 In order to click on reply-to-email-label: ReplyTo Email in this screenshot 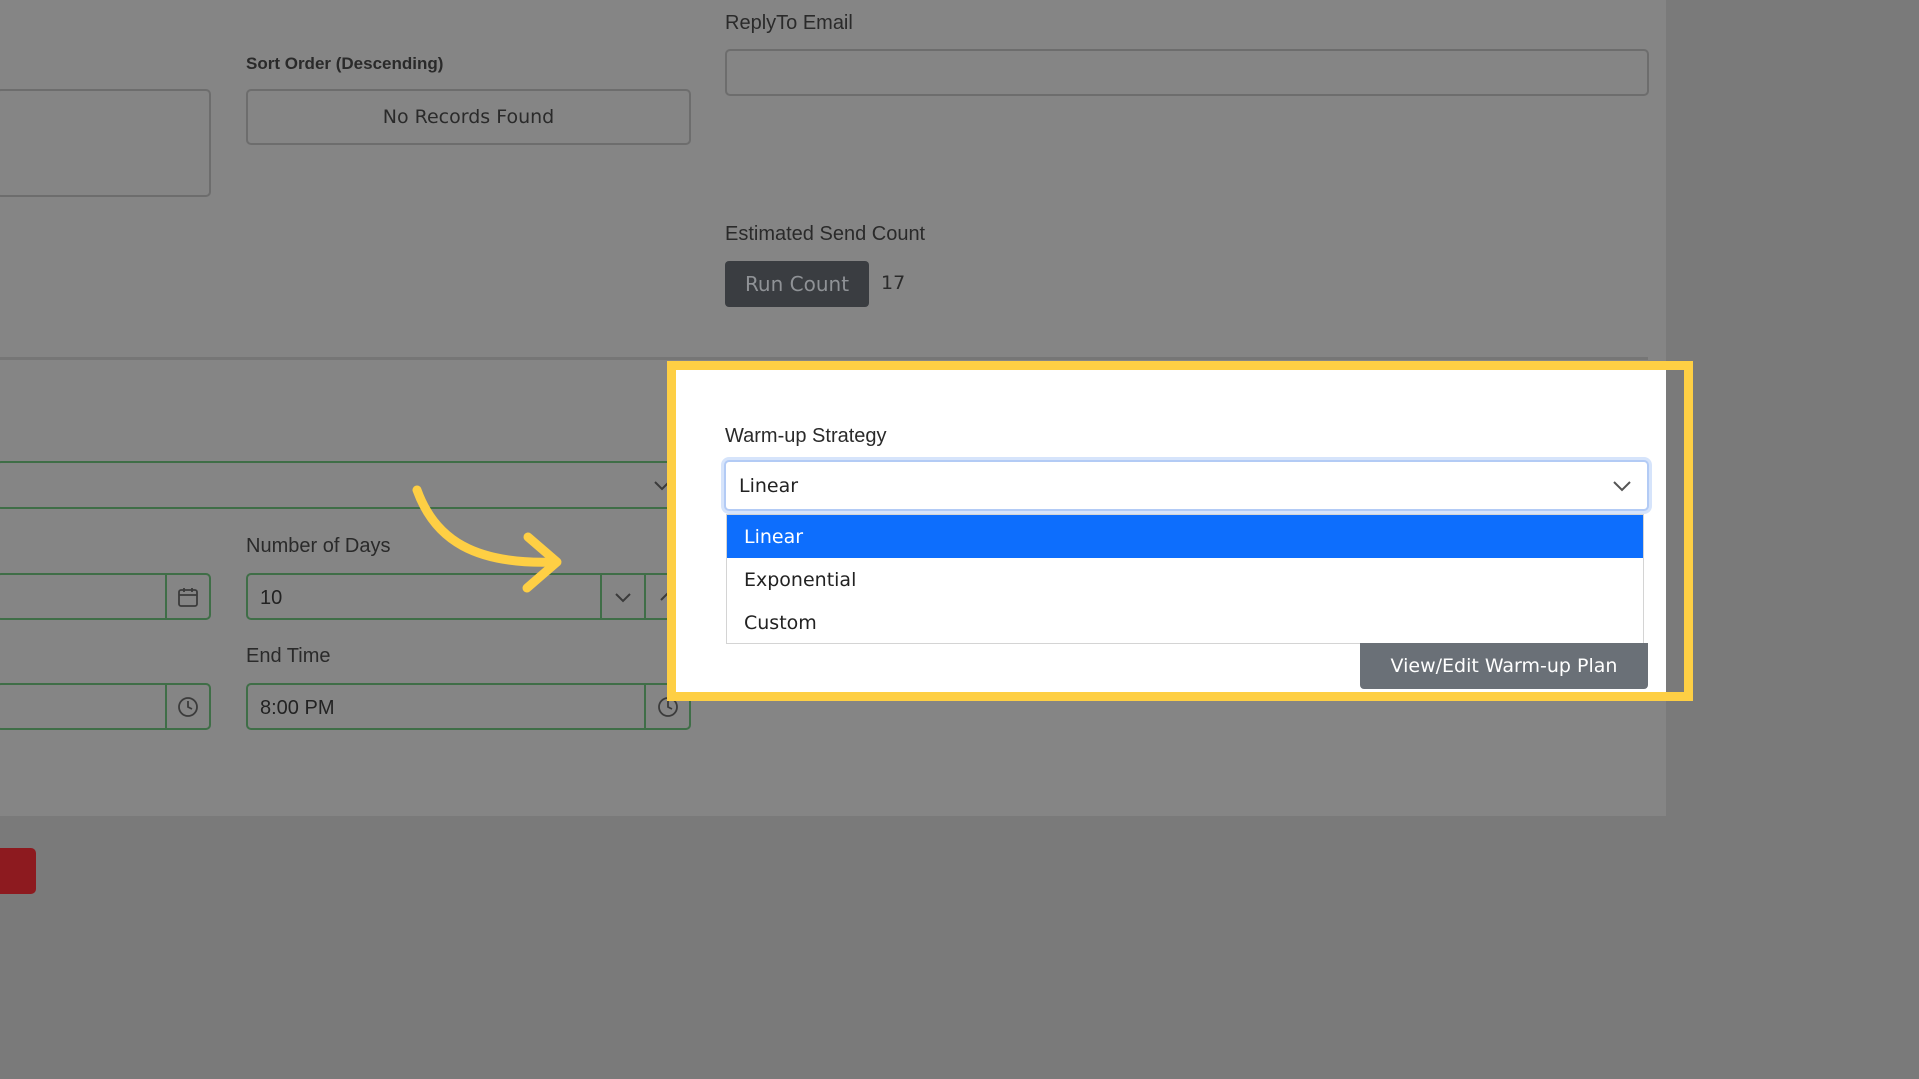, I will do `click(789, 23)`.